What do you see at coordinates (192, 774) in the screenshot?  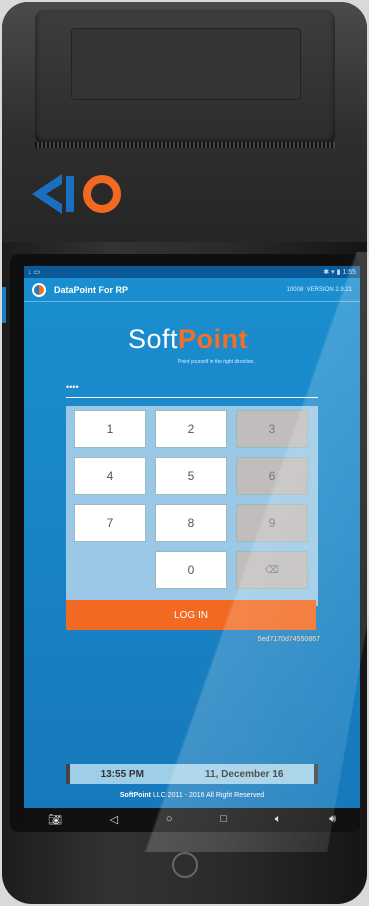 I see `time-bar: 13:55 PM 11, December 16` at bounding box center [192, 774].